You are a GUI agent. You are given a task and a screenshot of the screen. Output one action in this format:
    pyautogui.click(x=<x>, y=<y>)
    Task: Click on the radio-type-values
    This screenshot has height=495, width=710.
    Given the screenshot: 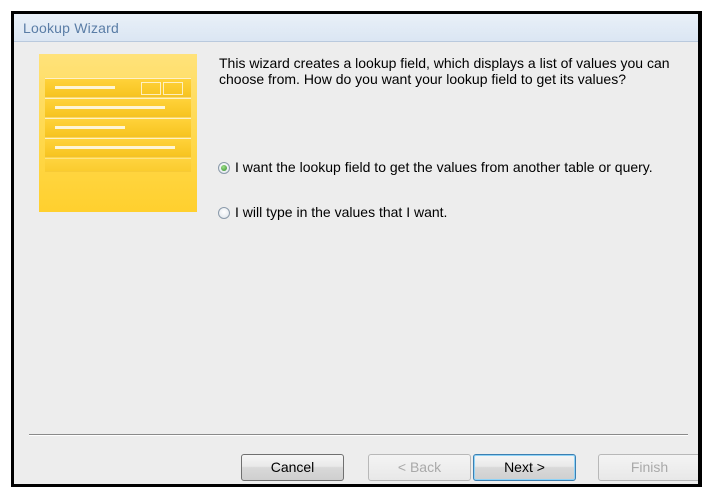 What is the action you would take?
    pyautogui.click(x=224, y=213)
    